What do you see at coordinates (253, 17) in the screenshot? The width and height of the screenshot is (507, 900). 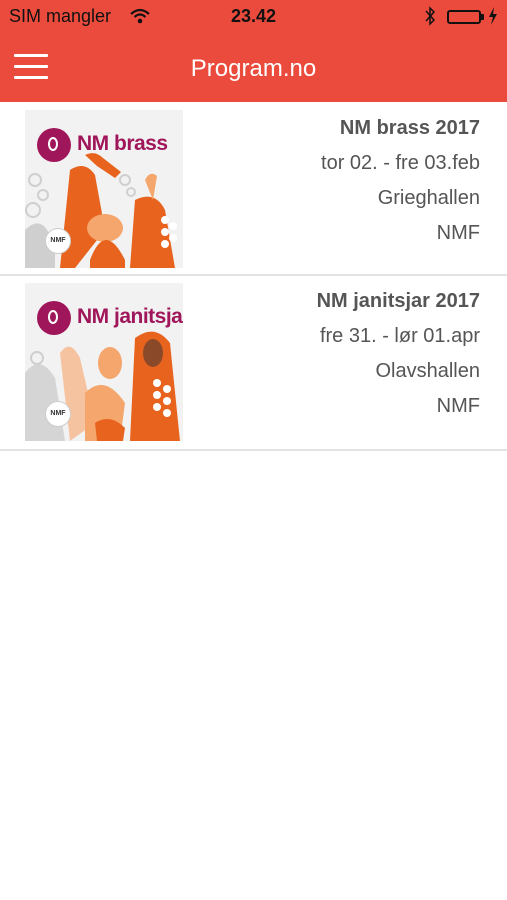 I see `status-bar: SIM mangler 23.42` at bounding box center [253, 17].